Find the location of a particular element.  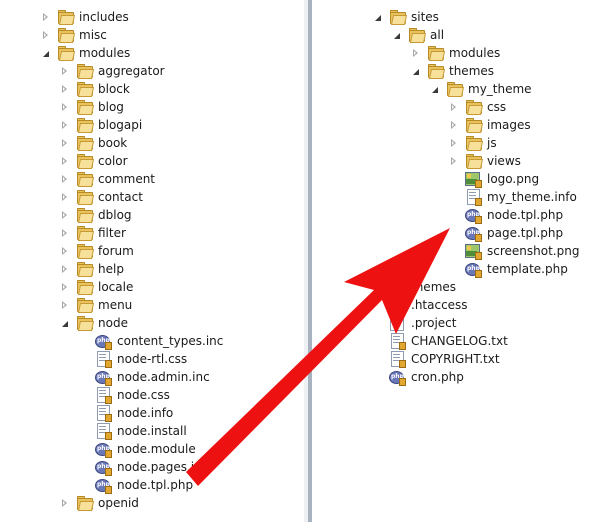

tree-item: menu is located at coordinates (94, 305).